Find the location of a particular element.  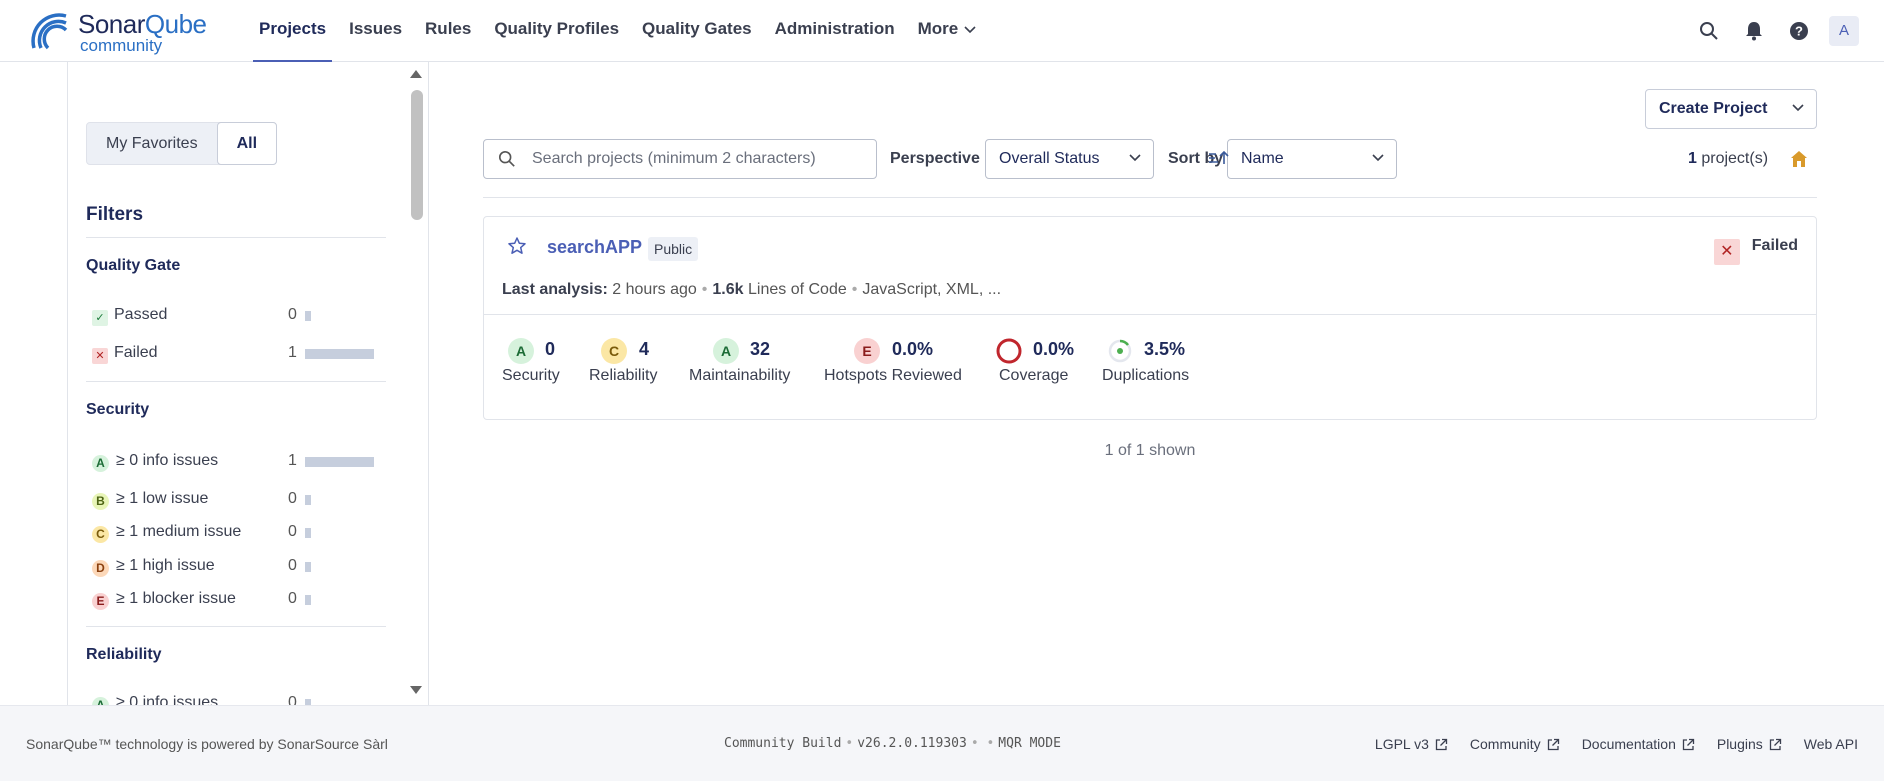

quality-gate-title: Quality Gate is located at coordinates (133, 265).